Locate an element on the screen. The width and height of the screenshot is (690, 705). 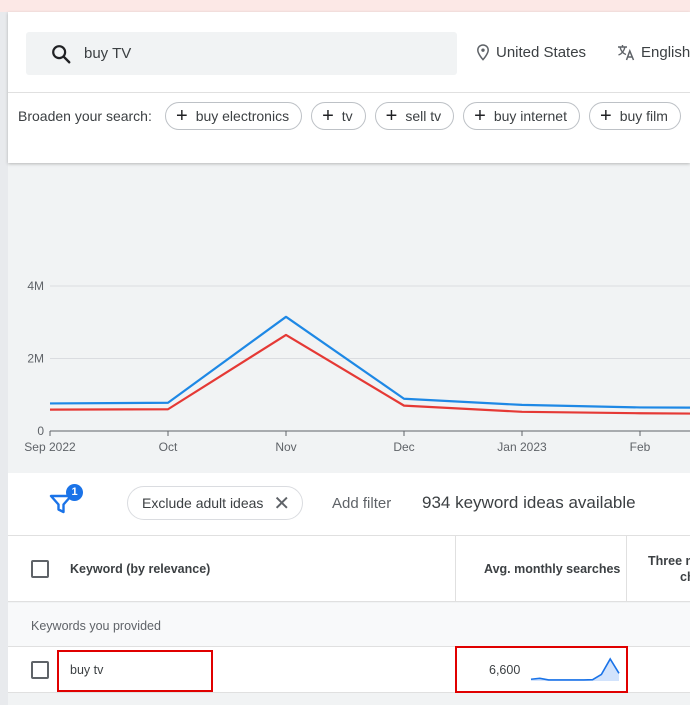
search-query: buy TV is located at coordinates (108, 53).